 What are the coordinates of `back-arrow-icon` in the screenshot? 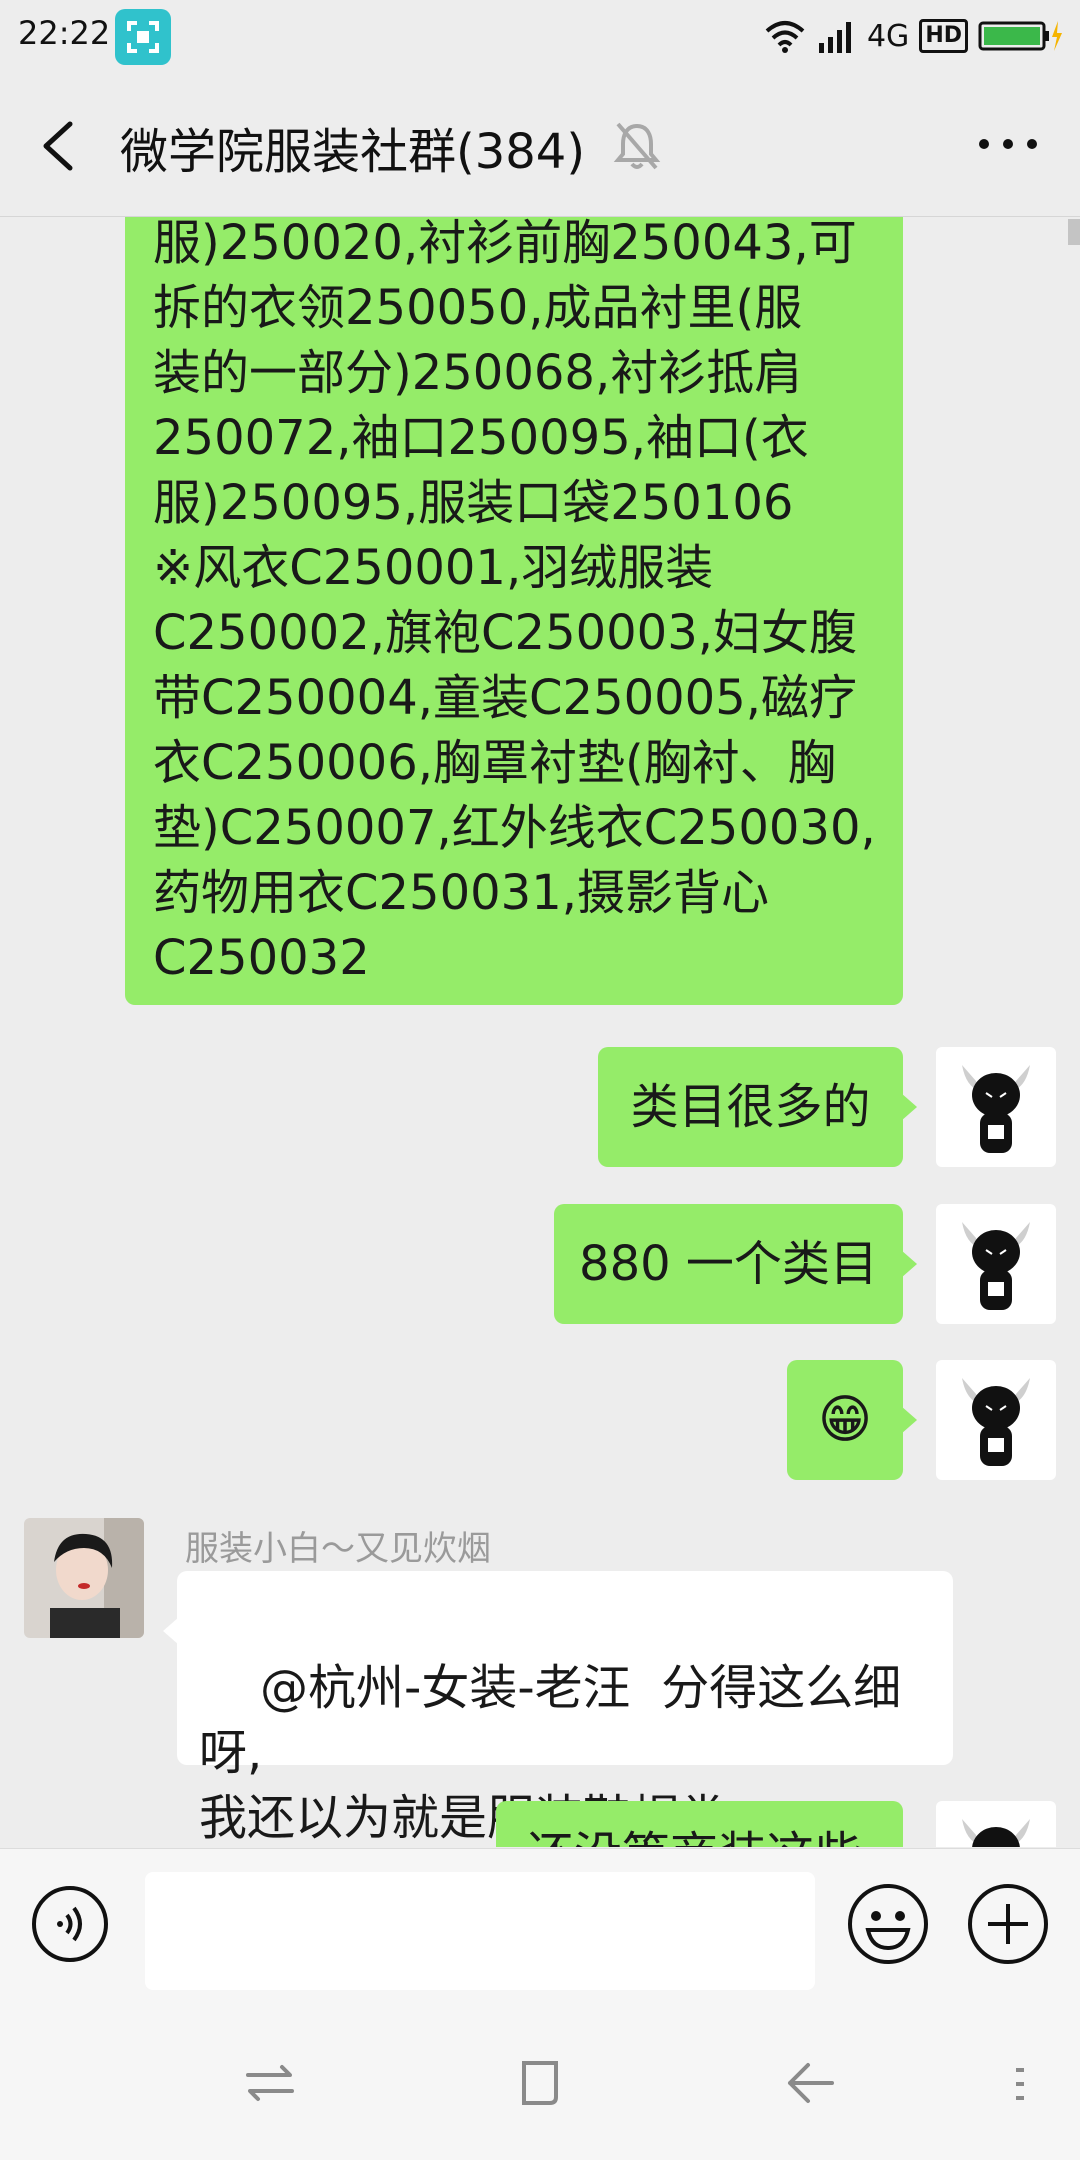 It's located at (811, 2083).